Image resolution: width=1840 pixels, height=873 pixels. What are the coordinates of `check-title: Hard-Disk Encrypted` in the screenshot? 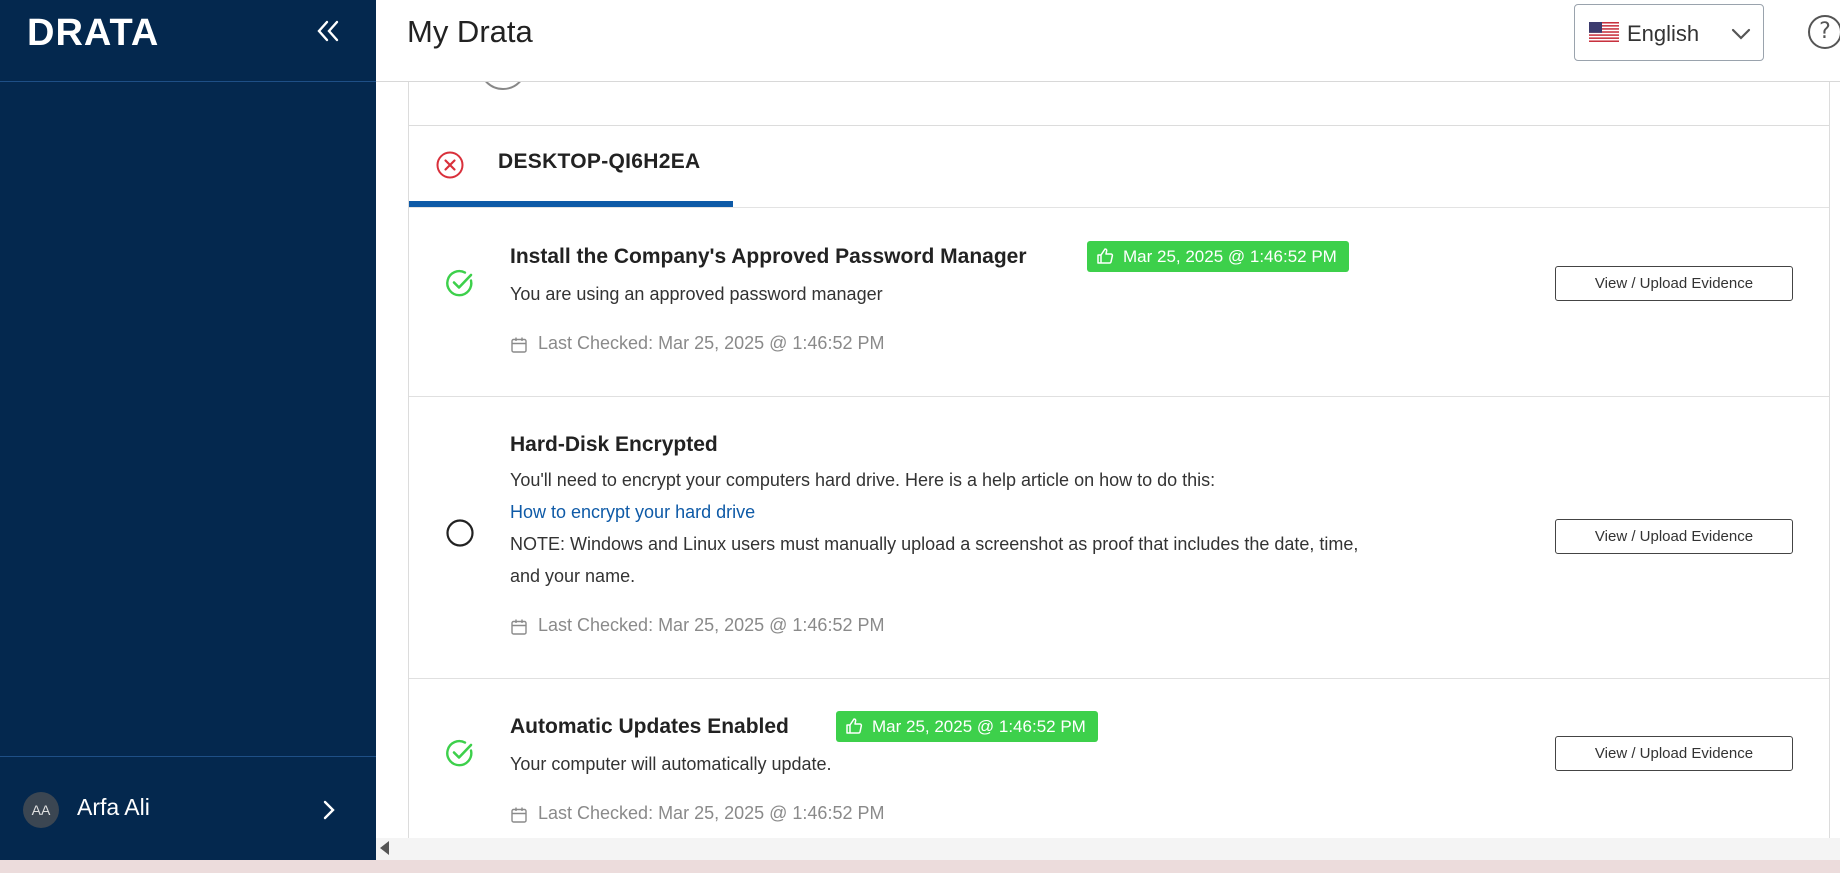 It's located at (614, 444).